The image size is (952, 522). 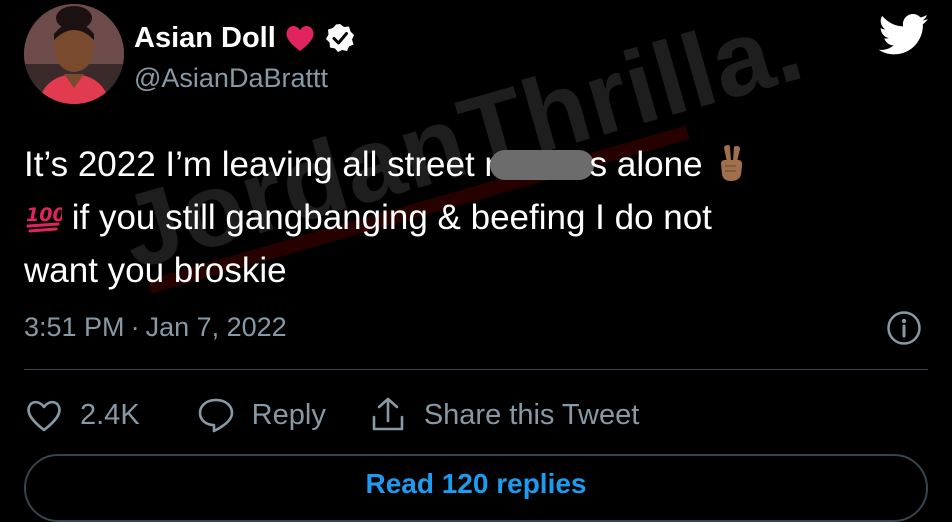 What do you see at coordinates (205, 38) in the screenshot?
I see `display-name: Asian Doll` at bounding box center [205, 38].